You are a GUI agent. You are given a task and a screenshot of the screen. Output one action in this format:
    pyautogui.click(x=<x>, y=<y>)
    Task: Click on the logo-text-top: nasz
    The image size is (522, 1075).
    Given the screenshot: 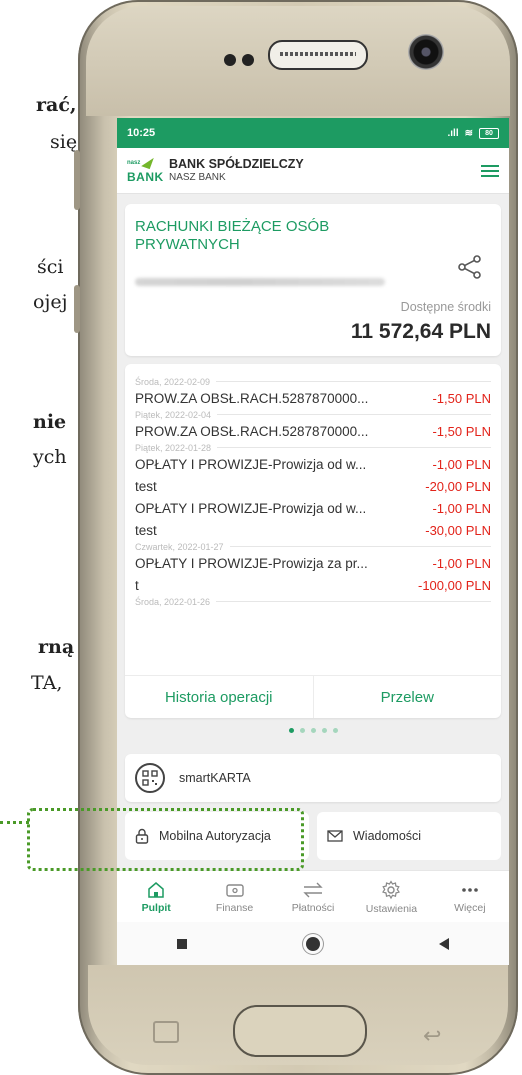 What is the action you would take?
    pyautogui.click(x=134, y=162)
    